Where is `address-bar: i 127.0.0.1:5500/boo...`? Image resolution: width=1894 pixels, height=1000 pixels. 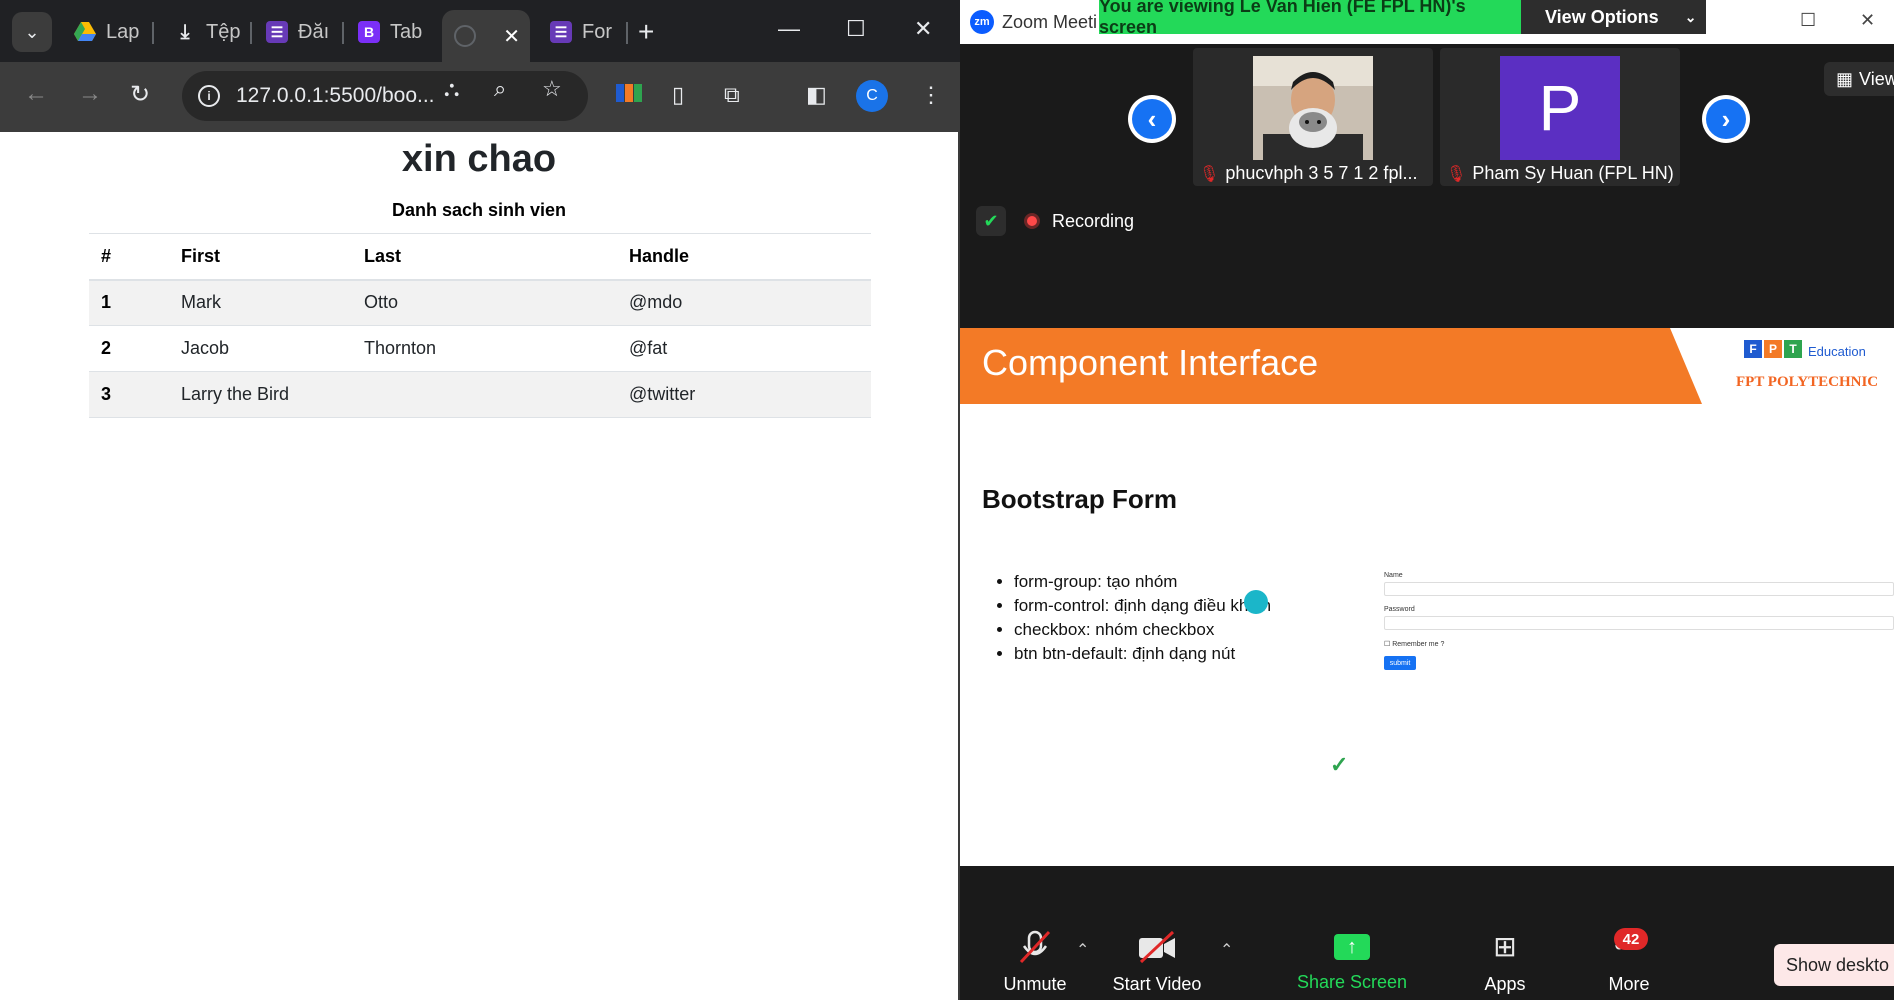
address-bar: i 127.0.0.1:5500/boo... is located at coordinates (385, 96).